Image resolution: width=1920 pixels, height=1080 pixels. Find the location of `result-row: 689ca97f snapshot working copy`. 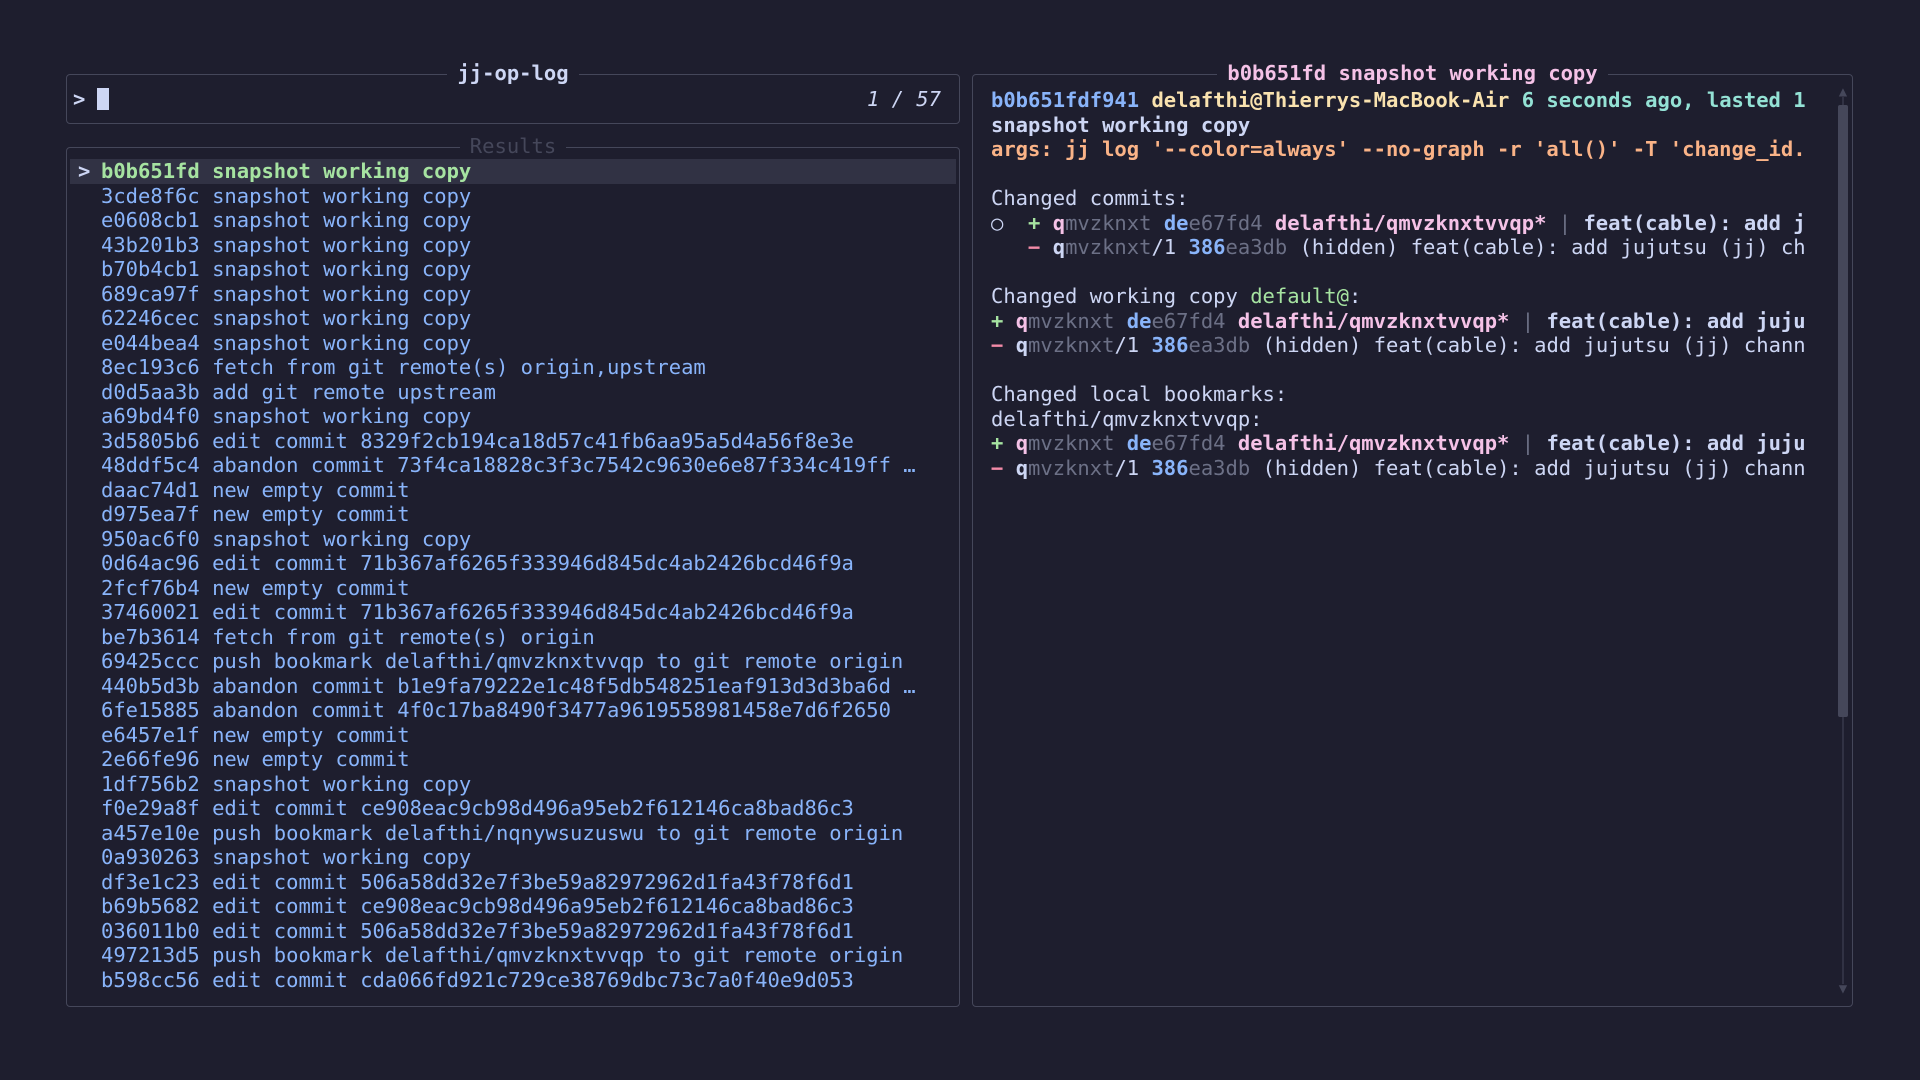

result-row: 689ca97f snapshot working copy is located at coordinates (513, 294).